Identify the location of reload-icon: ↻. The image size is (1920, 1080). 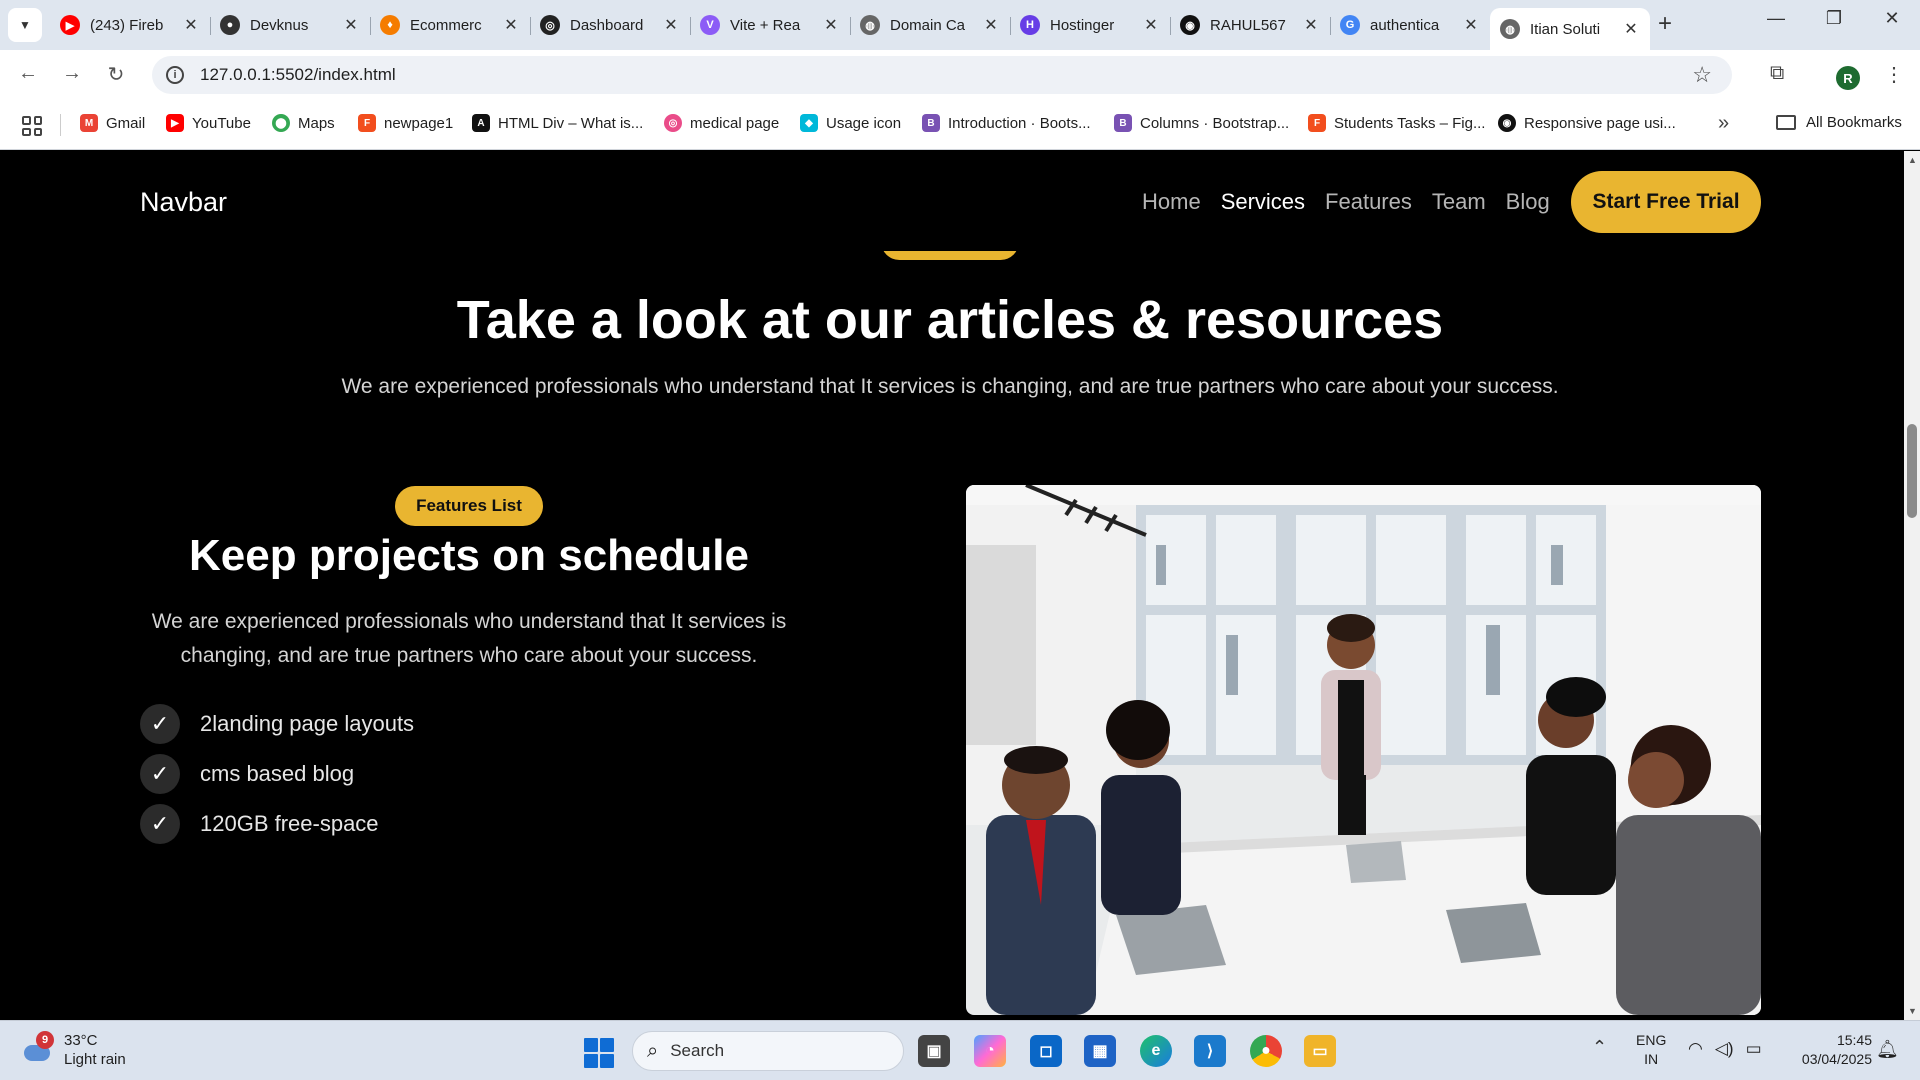
(116, 74).